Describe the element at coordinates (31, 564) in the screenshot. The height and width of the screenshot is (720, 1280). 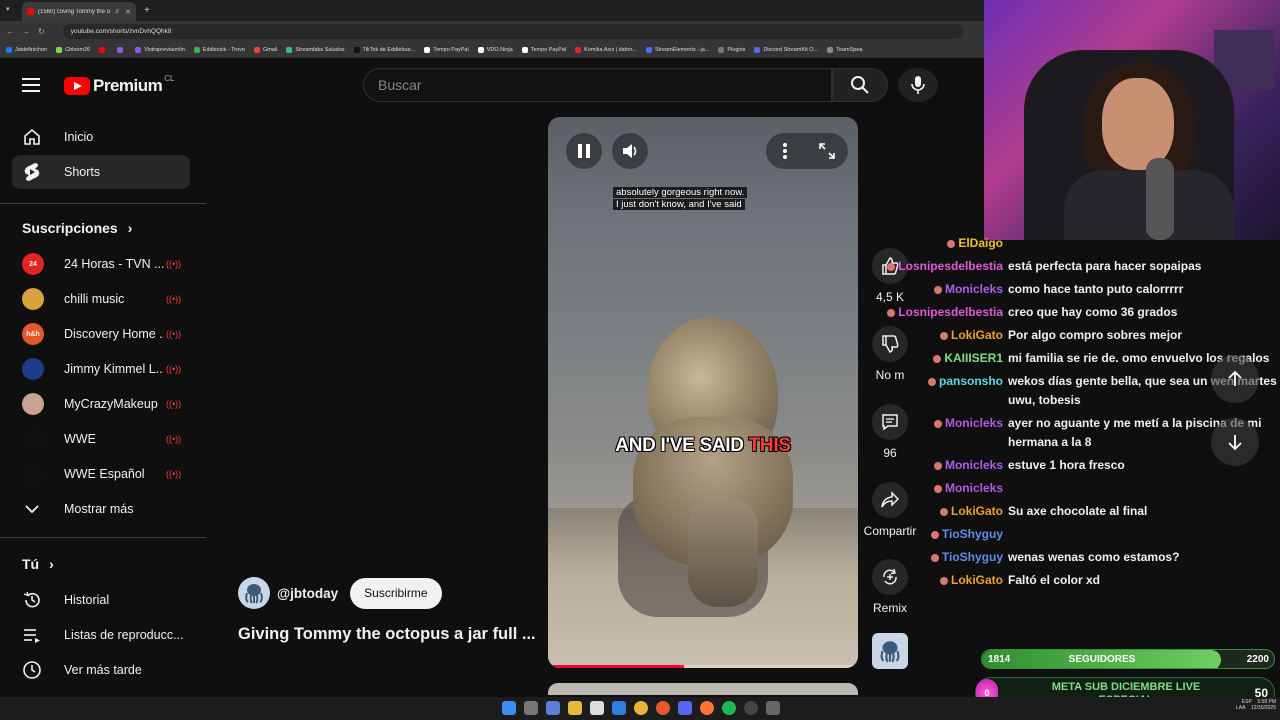
I see `you-title: Tú` at that location.